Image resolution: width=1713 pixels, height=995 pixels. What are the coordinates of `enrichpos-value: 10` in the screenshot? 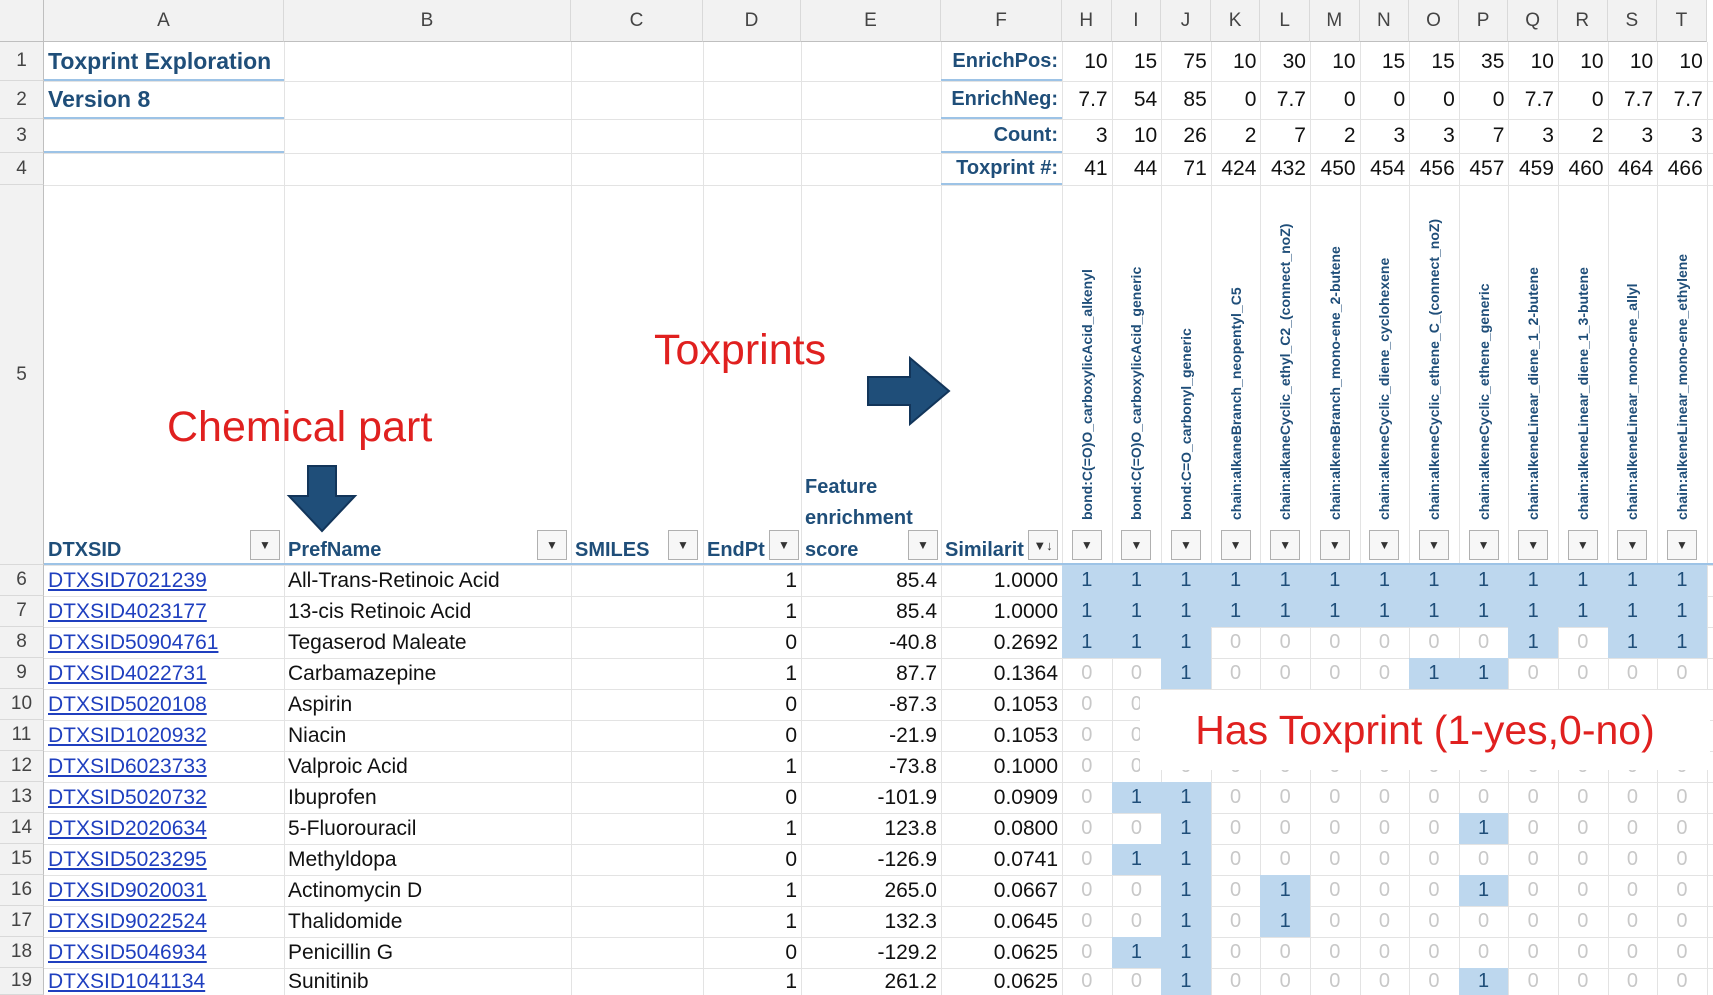 It's located at (1691, 61).